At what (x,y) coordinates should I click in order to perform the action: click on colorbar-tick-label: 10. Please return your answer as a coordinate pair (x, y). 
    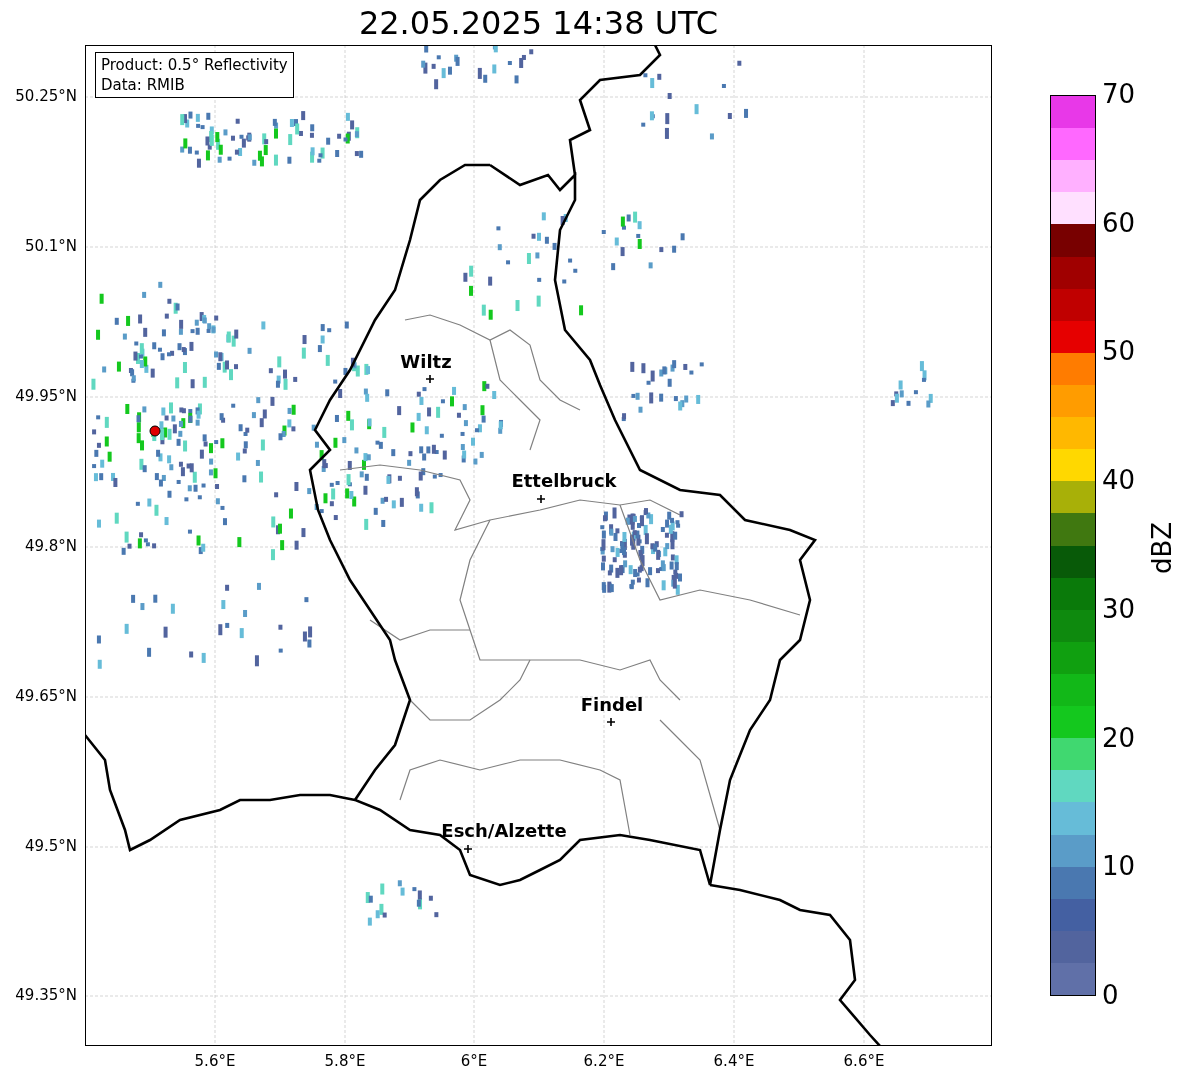
    Looking at the image, I should click on (1119, 866).